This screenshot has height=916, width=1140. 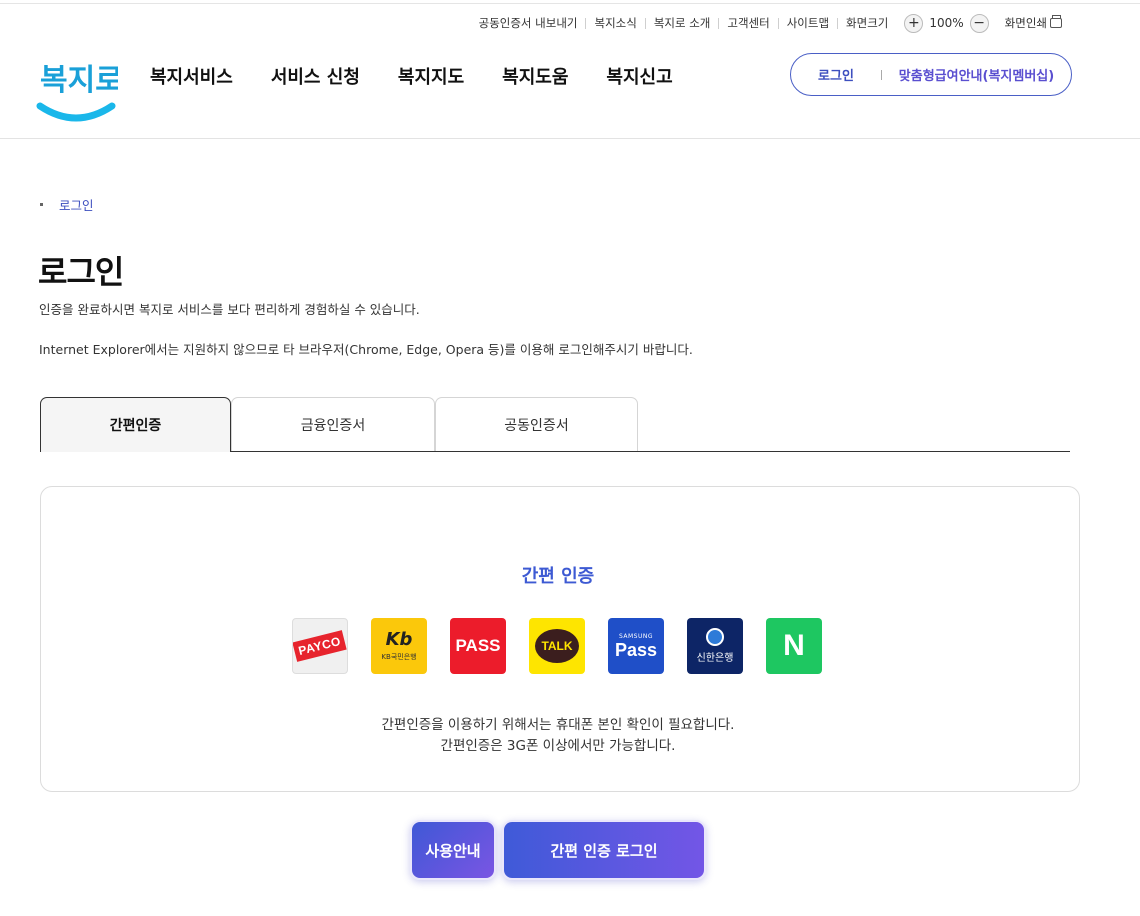 What do you see at coordinates (1025, 23) in the screenshot?
I see `print-label: 화면인쇄` at bounding box center [1025, 23].